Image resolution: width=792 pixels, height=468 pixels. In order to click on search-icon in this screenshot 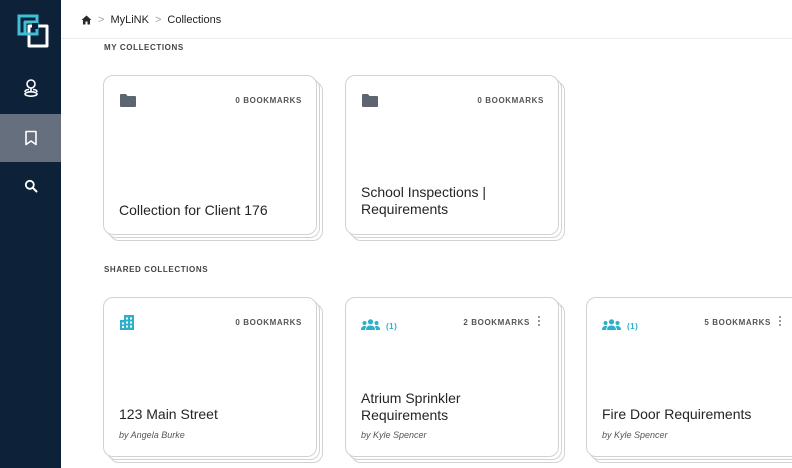, I will do `click(31, 186)`.